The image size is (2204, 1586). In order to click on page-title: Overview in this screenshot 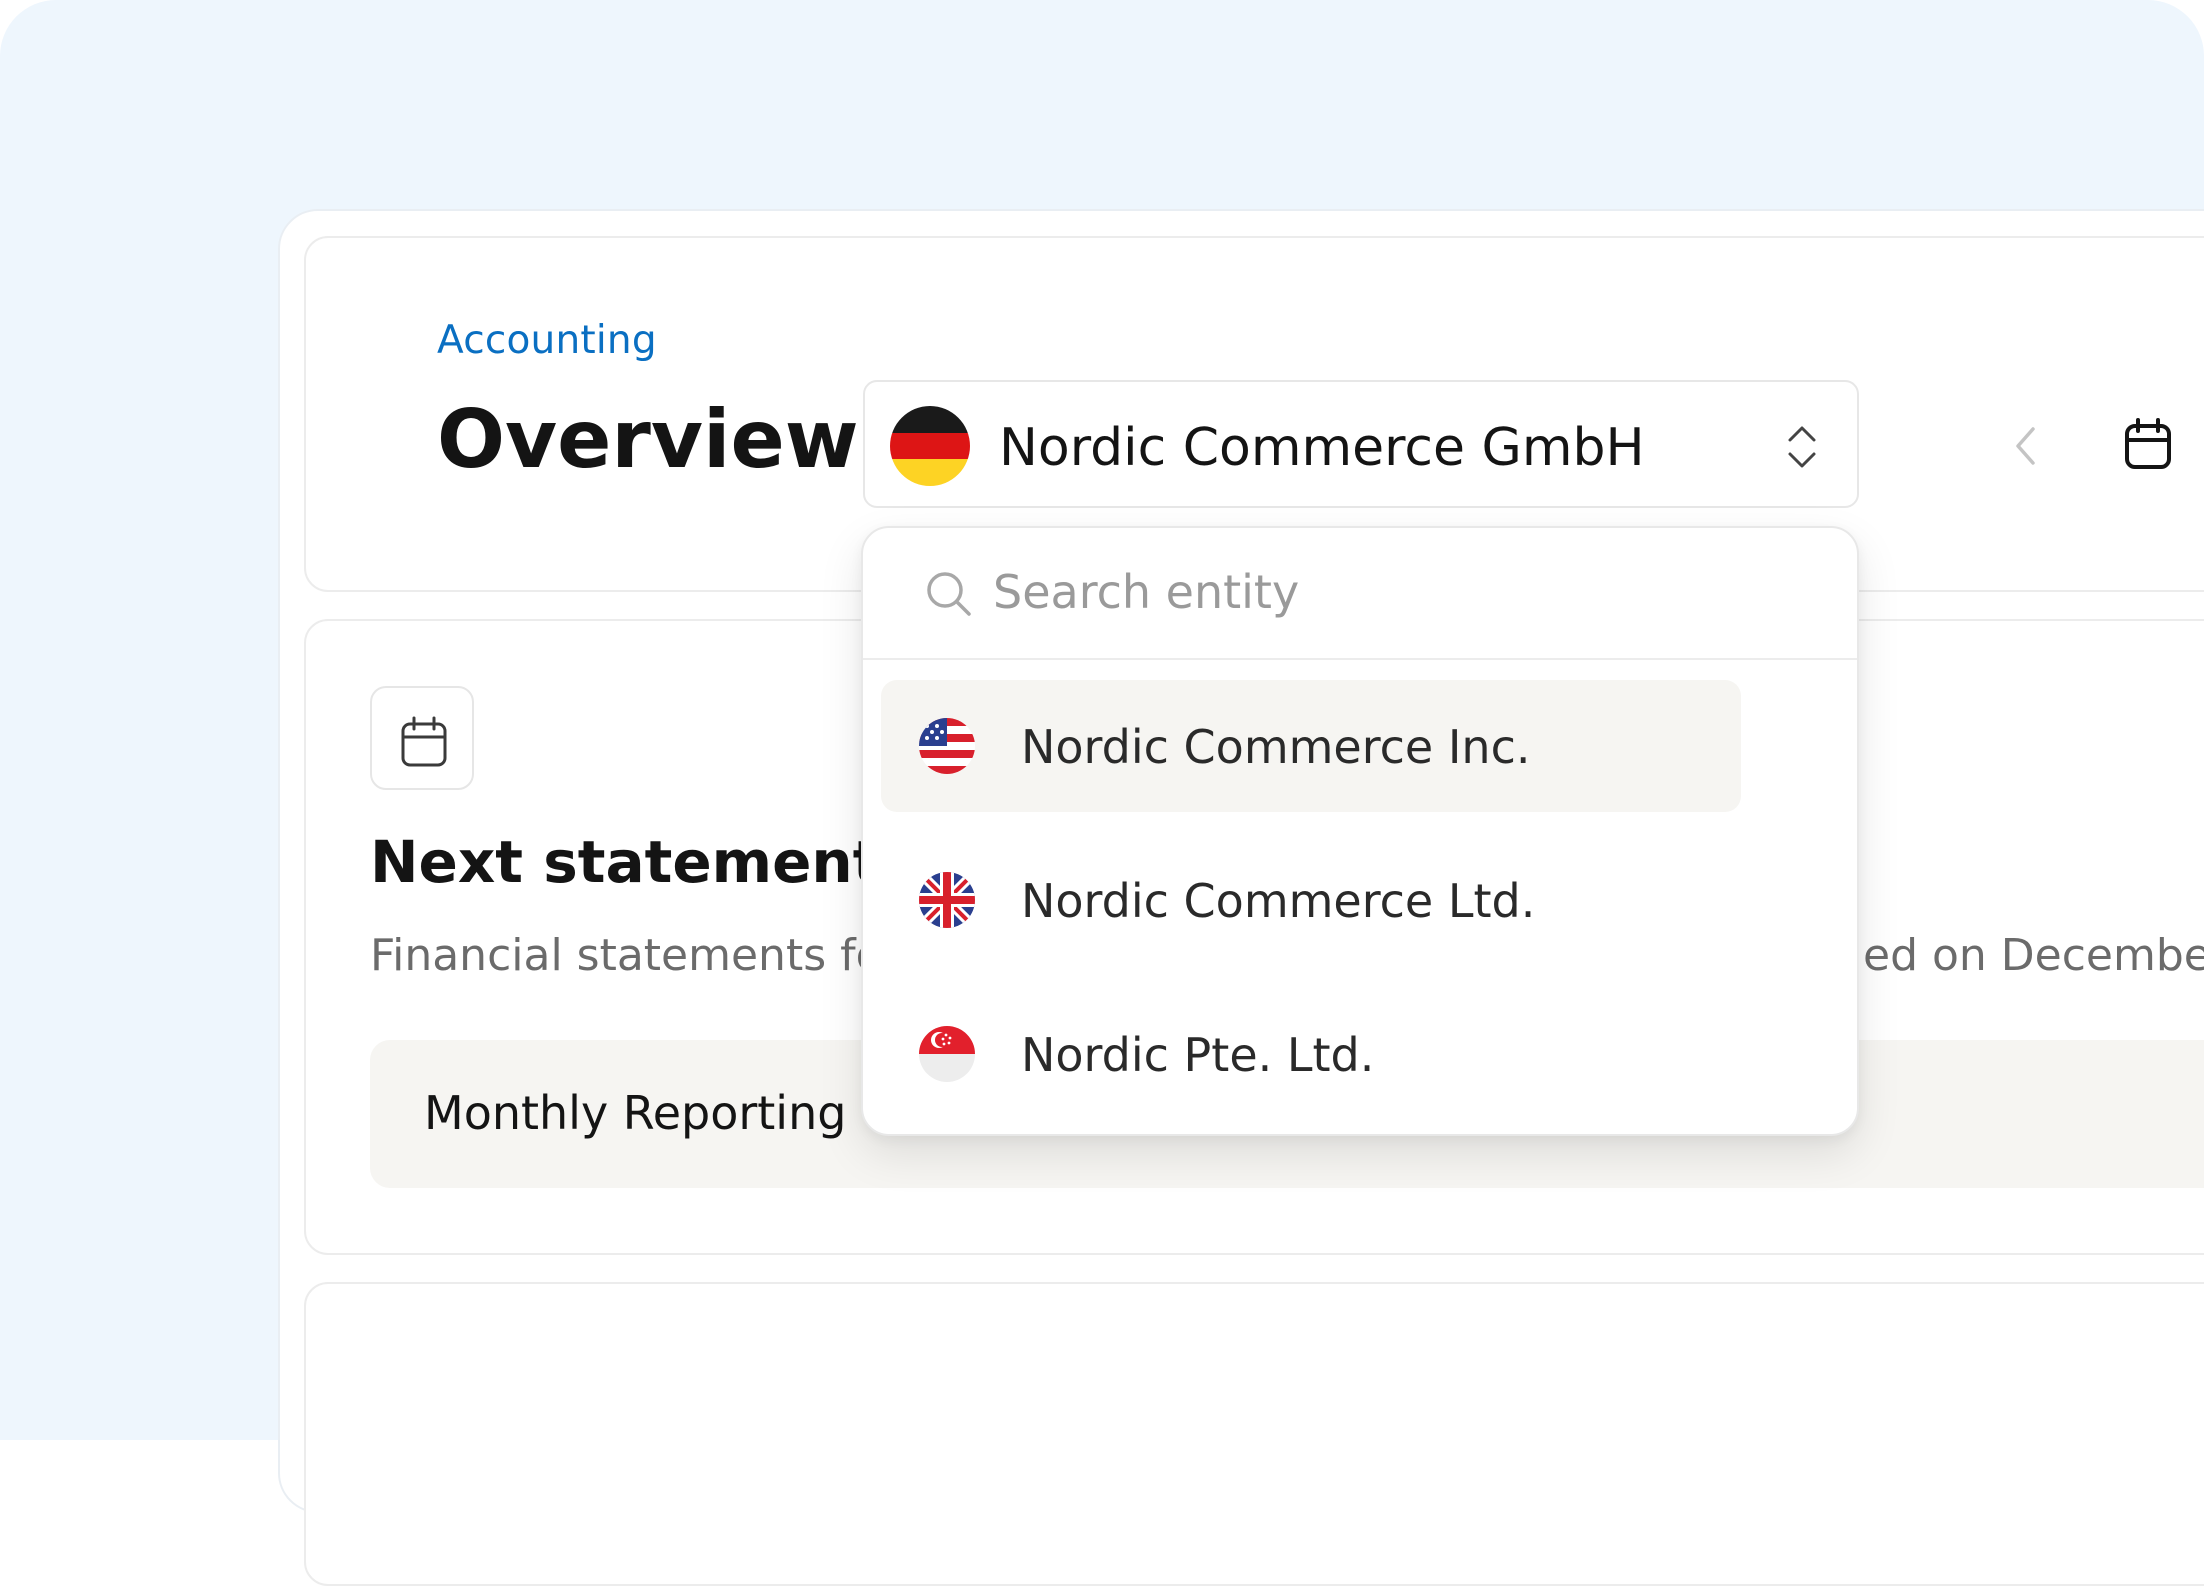, I will do `click(648, 439)`.